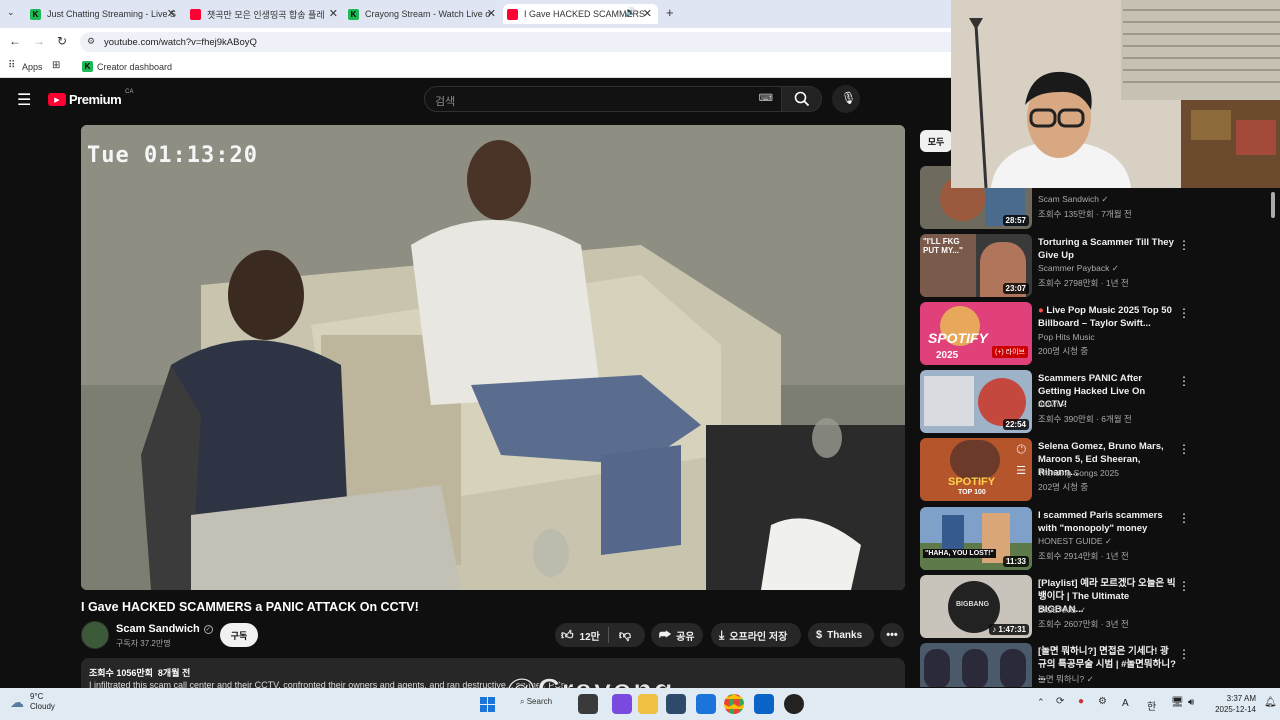 This screenshot has height=720, width=1280. I want to click on channel-text: Scammer Payback, so click(1074, 268).